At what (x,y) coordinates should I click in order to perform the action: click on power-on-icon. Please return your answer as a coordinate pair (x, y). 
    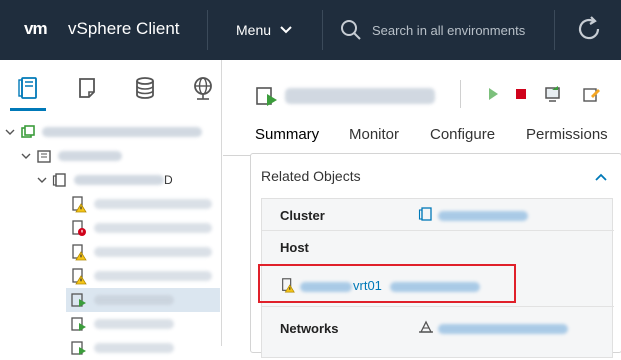
    Looking at the image, I should click on (493, 94).